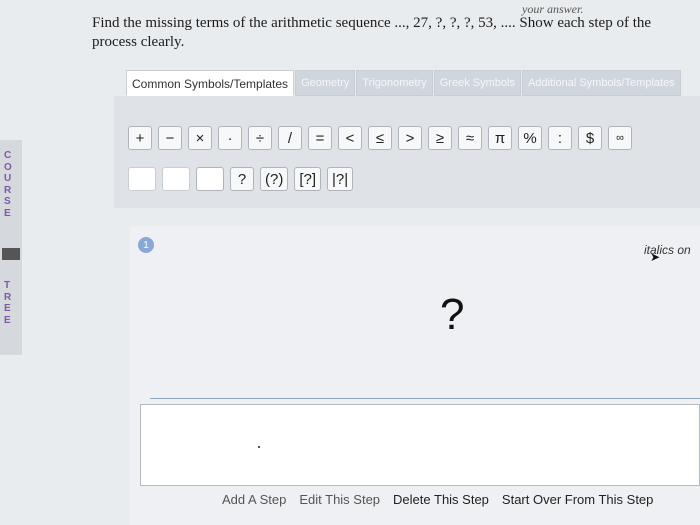 Image resolution: width=700 pixels, height=525 pixels. Describe the element at coordinates (553, 9) in the screenshot. I see `question-header-fragment: your answer.` at that location.